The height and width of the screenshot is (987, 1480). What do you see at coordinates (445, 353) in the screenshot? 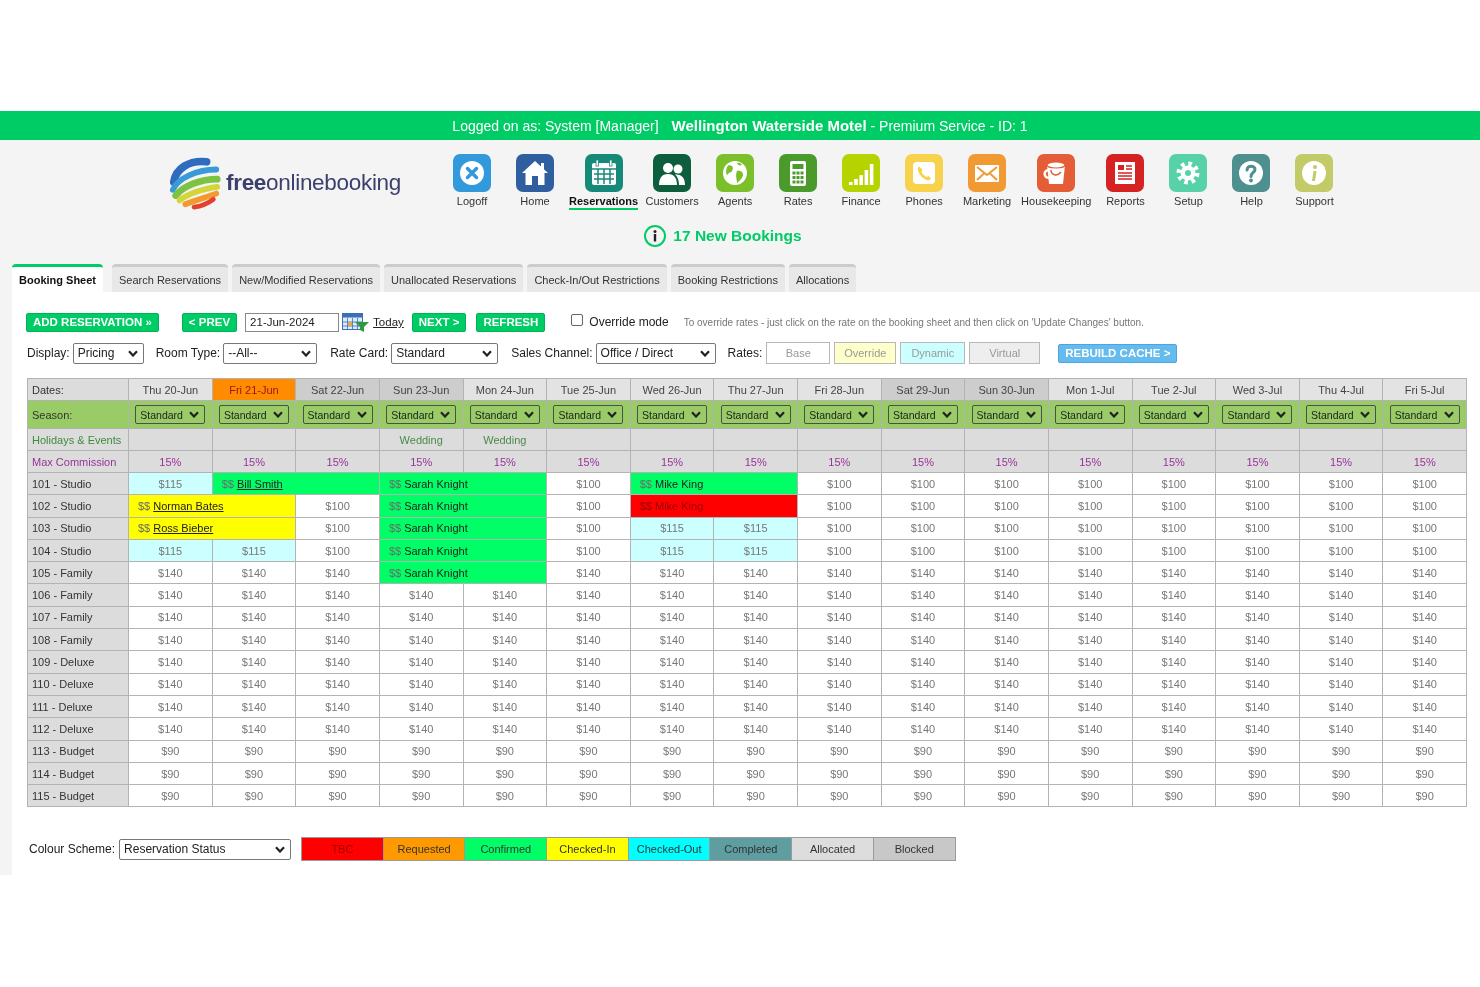
I see `filter-dropdown: Standard` at bounding box center [445, 353].